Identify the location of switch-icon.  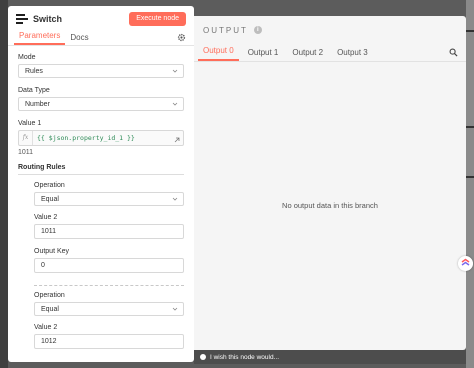
(22, 19).